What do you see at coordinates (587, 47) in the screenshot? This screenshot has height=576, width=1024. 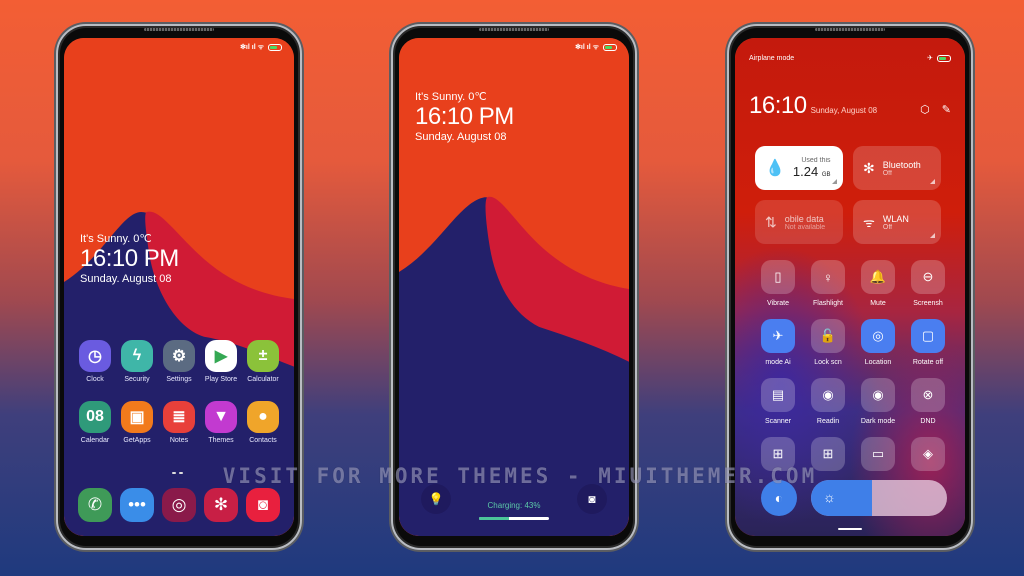 I see `status-icons: ✻ıl ıl ᯤ` at bounding box center [587, 47].